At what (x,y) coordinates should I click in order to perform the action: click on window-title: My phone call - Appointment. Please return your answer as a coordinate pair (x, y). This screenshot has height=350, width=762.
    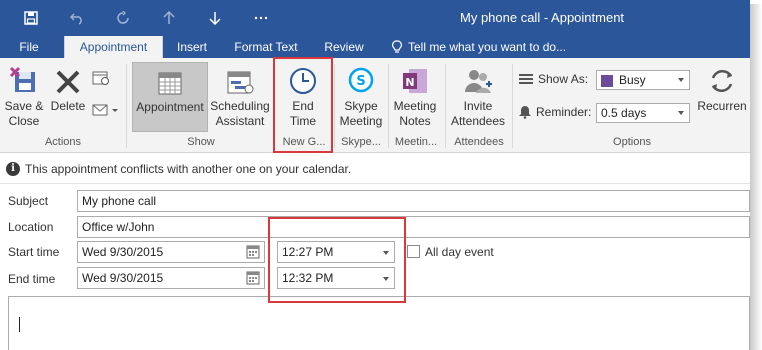
    Looking at the image, I should click on (542, 17).